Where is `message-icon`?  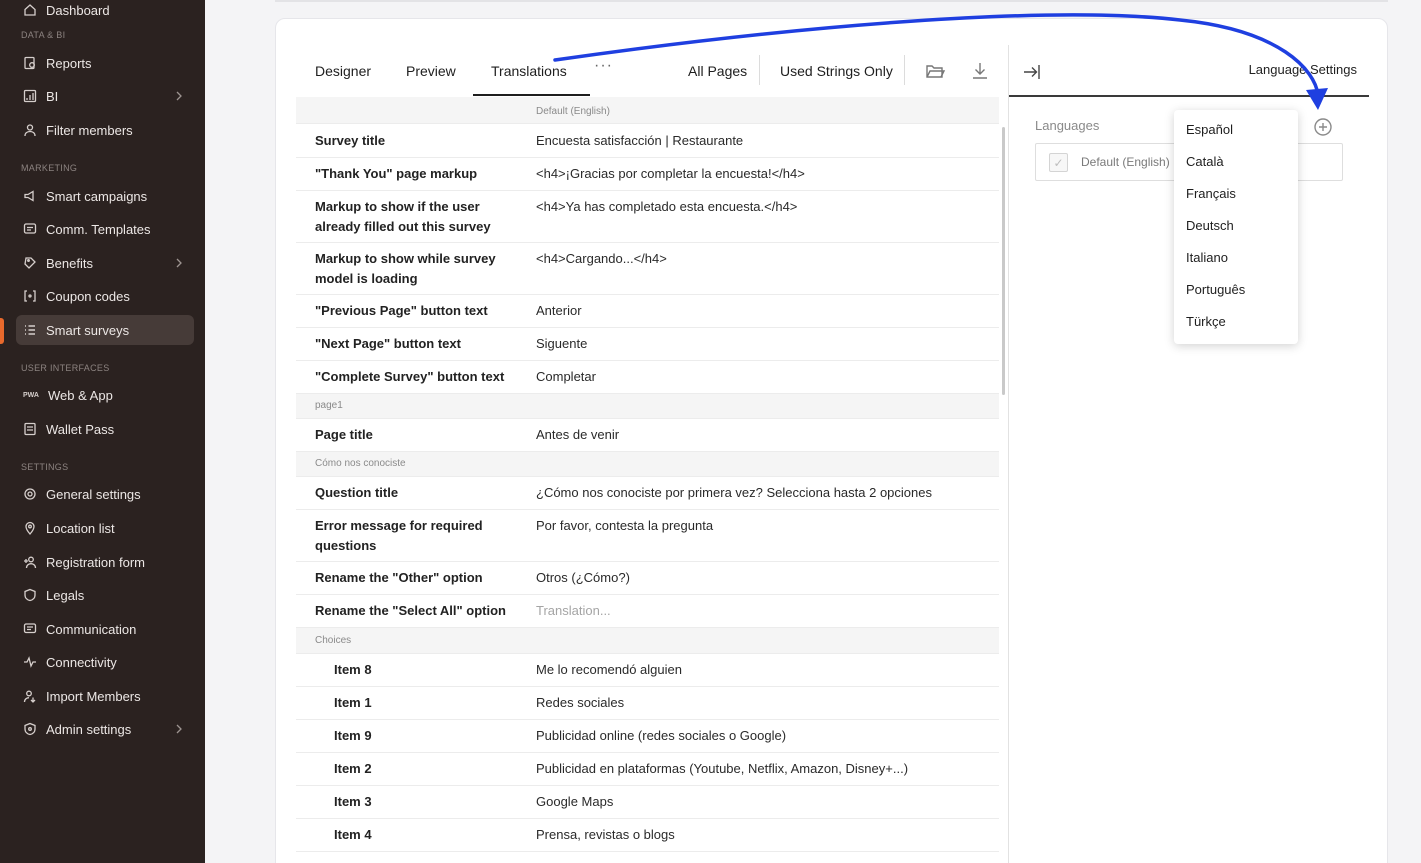 message-icon is located at coordinates (30, 629).